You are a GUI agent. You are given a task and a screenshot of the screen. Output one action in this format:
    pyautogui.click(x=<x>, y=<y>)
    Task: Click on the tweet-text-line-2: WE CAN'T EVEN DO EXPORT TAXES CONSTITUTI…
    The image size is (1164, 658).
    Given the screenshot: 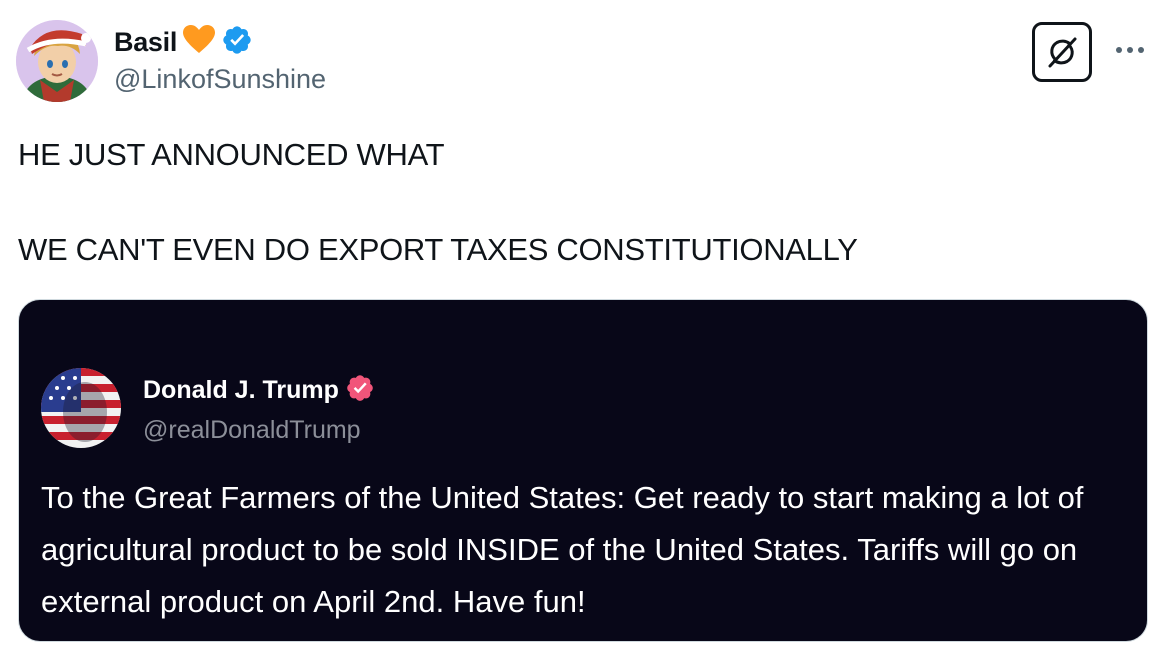 What is the action you would take?
    pyautogui.click(x=438, y=249)
    